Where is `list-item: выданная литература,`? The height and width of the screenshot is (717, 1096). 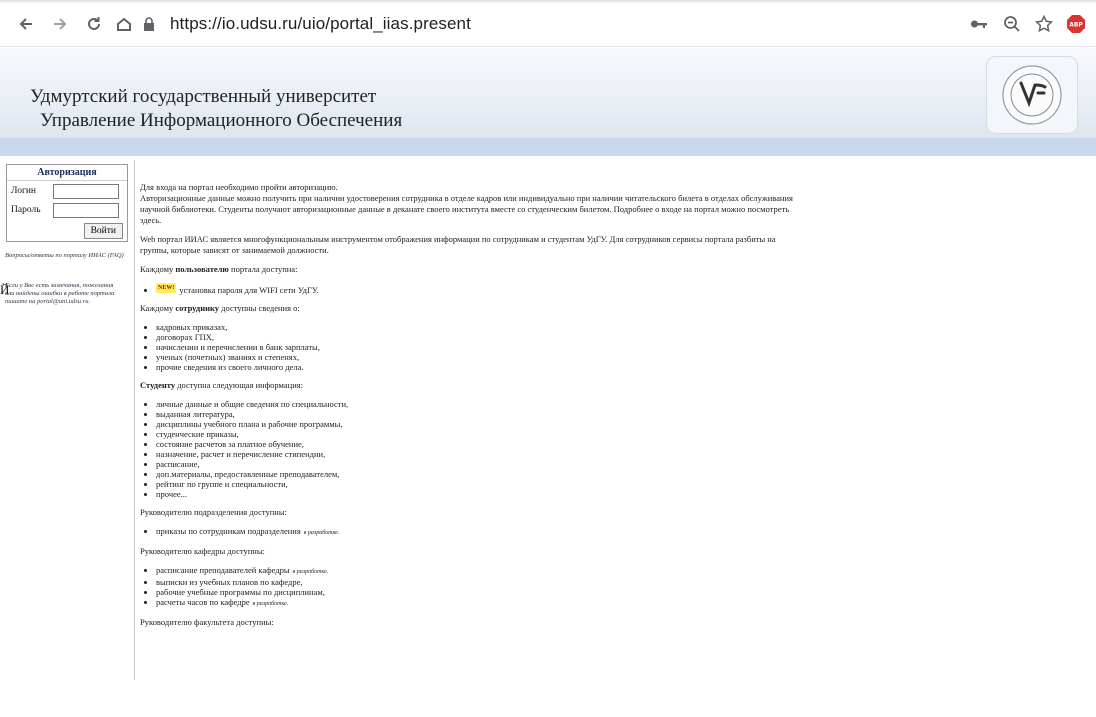
list-item: выданная литература, is located at coordinates (478, 414).